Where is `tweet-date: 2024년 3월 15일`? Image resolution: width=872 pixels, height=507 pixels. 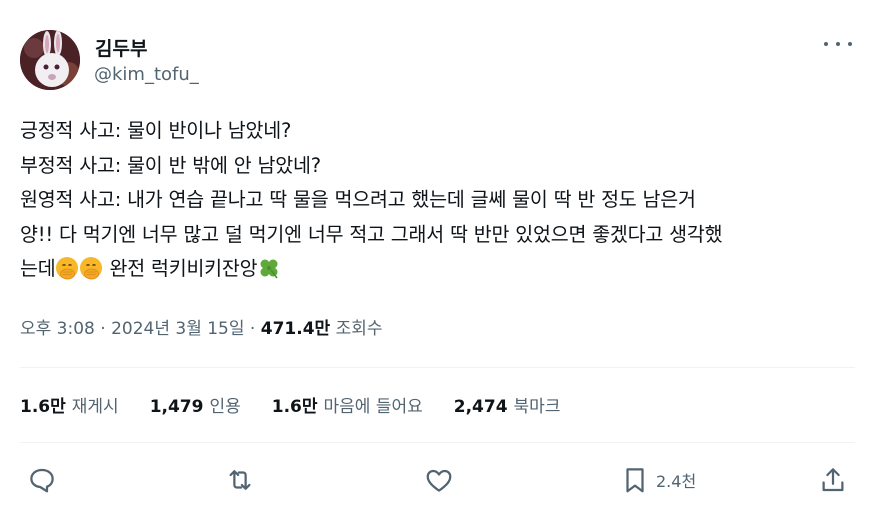 tweet-date: 2024년 3월 15일 is located at coordinates (177, 329).